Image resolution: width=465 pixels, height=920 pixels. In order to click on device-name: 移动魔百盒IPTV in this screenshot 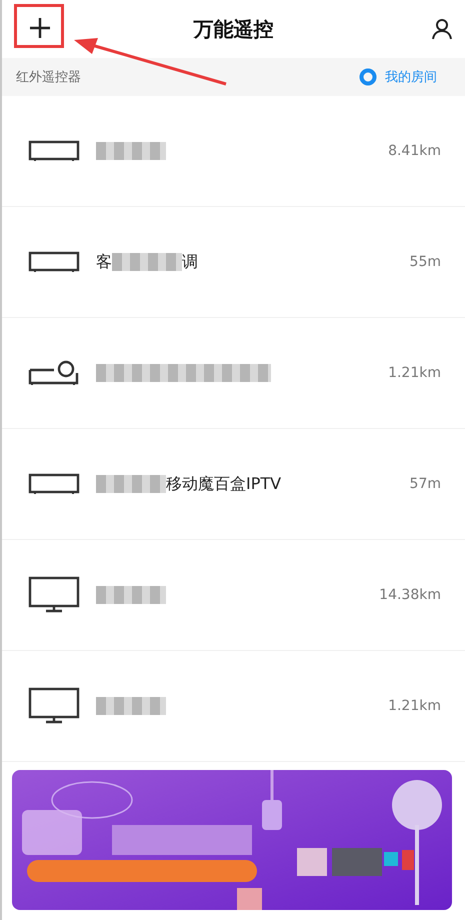, I will do `click(224, 484)`.